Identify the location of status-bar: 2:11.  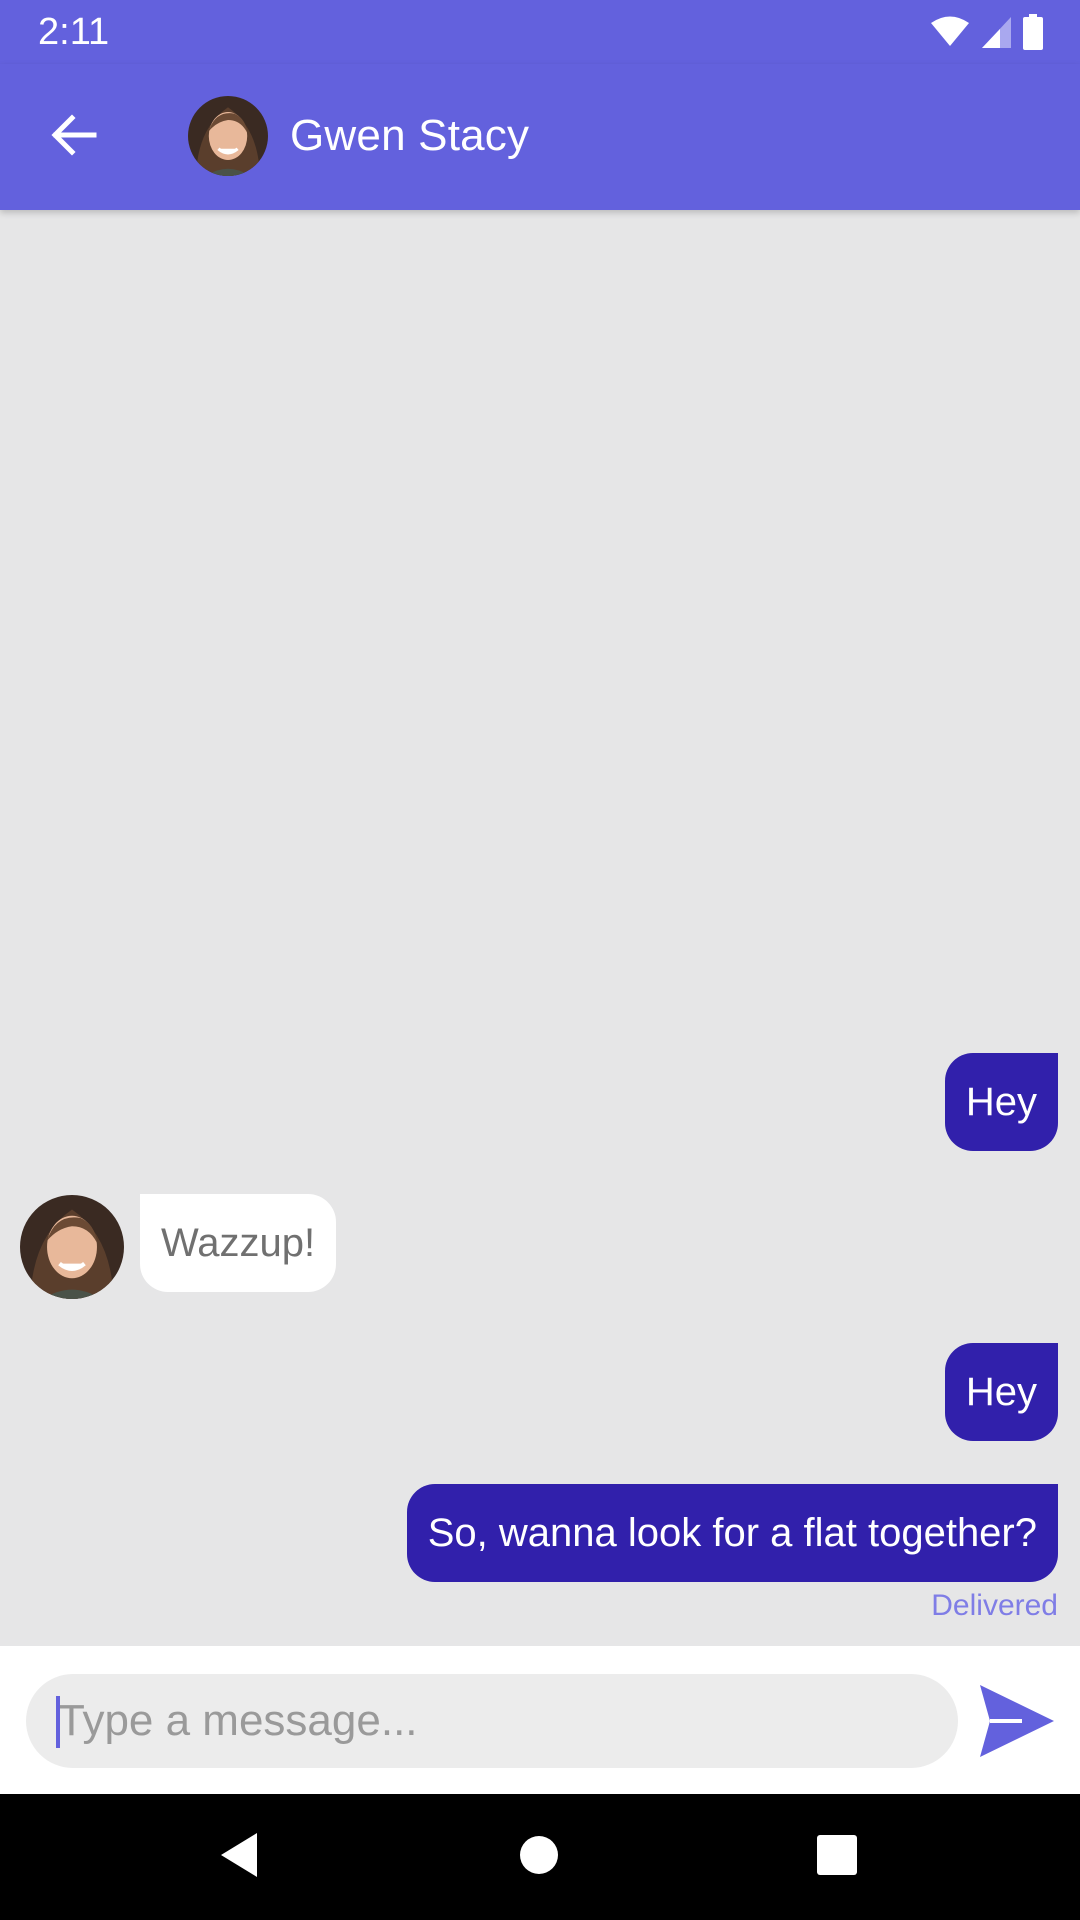
(540, 32).